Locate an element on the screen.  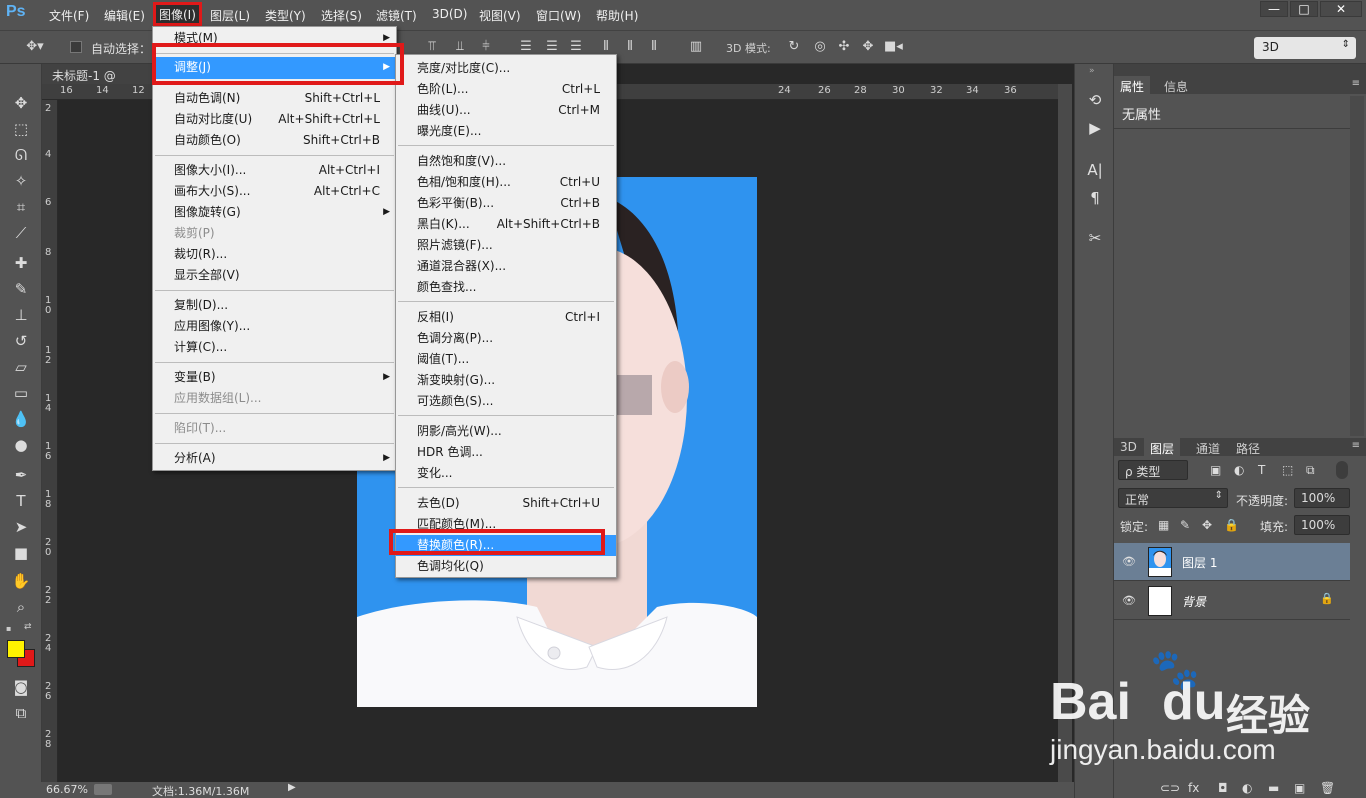
crop-tool-icon: ⌗ is located at coordinates (21, 207).